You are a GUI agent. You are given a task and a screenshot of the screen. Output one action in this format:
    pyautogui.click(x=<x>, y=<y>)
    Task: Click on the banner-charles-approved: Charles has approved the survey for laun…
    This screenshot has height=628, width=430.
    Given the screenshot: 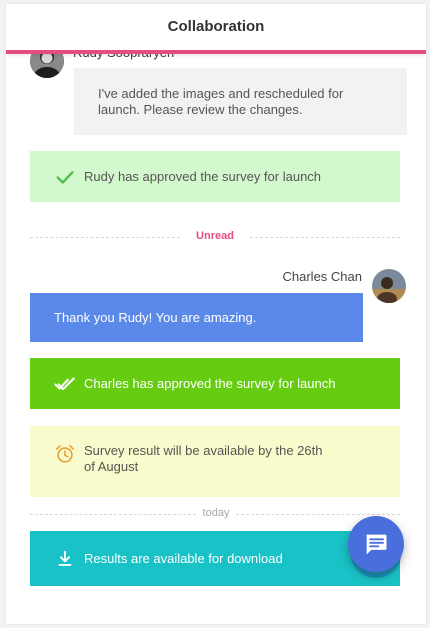 What is the action you would take?
    pyautogui.click(x=215, y=383)
    